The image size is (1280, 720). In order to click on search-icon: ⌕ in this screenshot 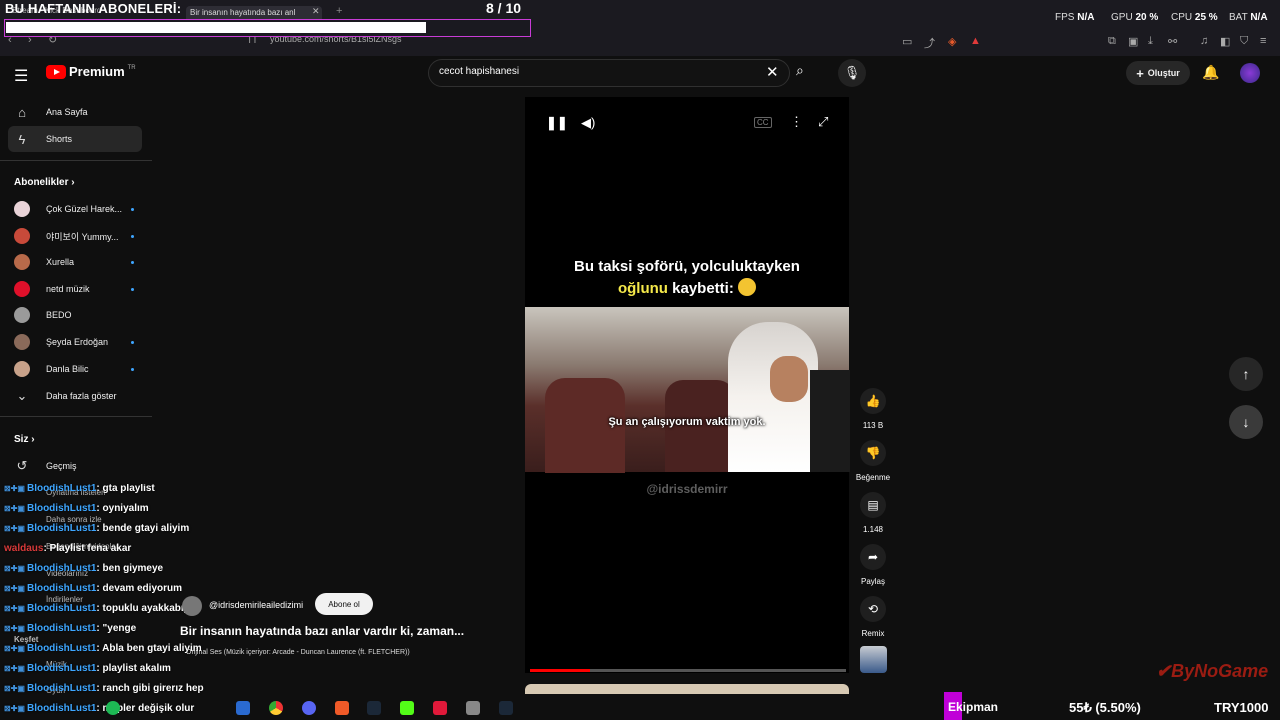, I will do `click(800, 70)`.